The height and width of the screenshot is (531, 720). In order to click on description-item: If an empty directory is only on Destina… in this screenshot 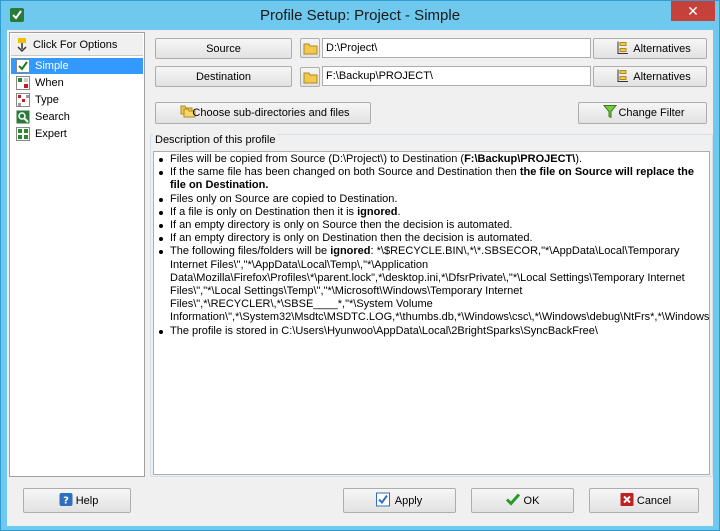, I will do `click(433, 238)`.